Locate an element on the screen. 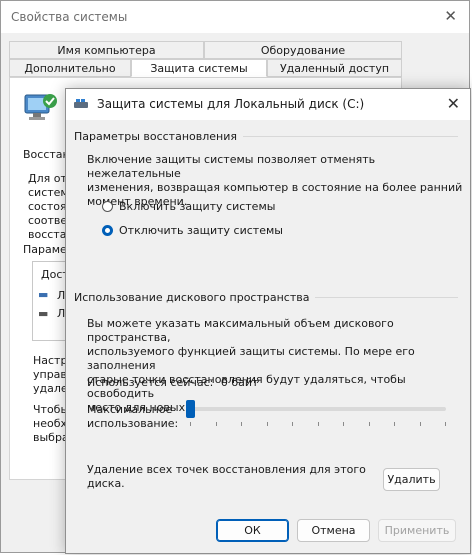 This screenshot has height=555, width=472. max-usage-label: Максимальное использование: is located at coordinates (132, 417).